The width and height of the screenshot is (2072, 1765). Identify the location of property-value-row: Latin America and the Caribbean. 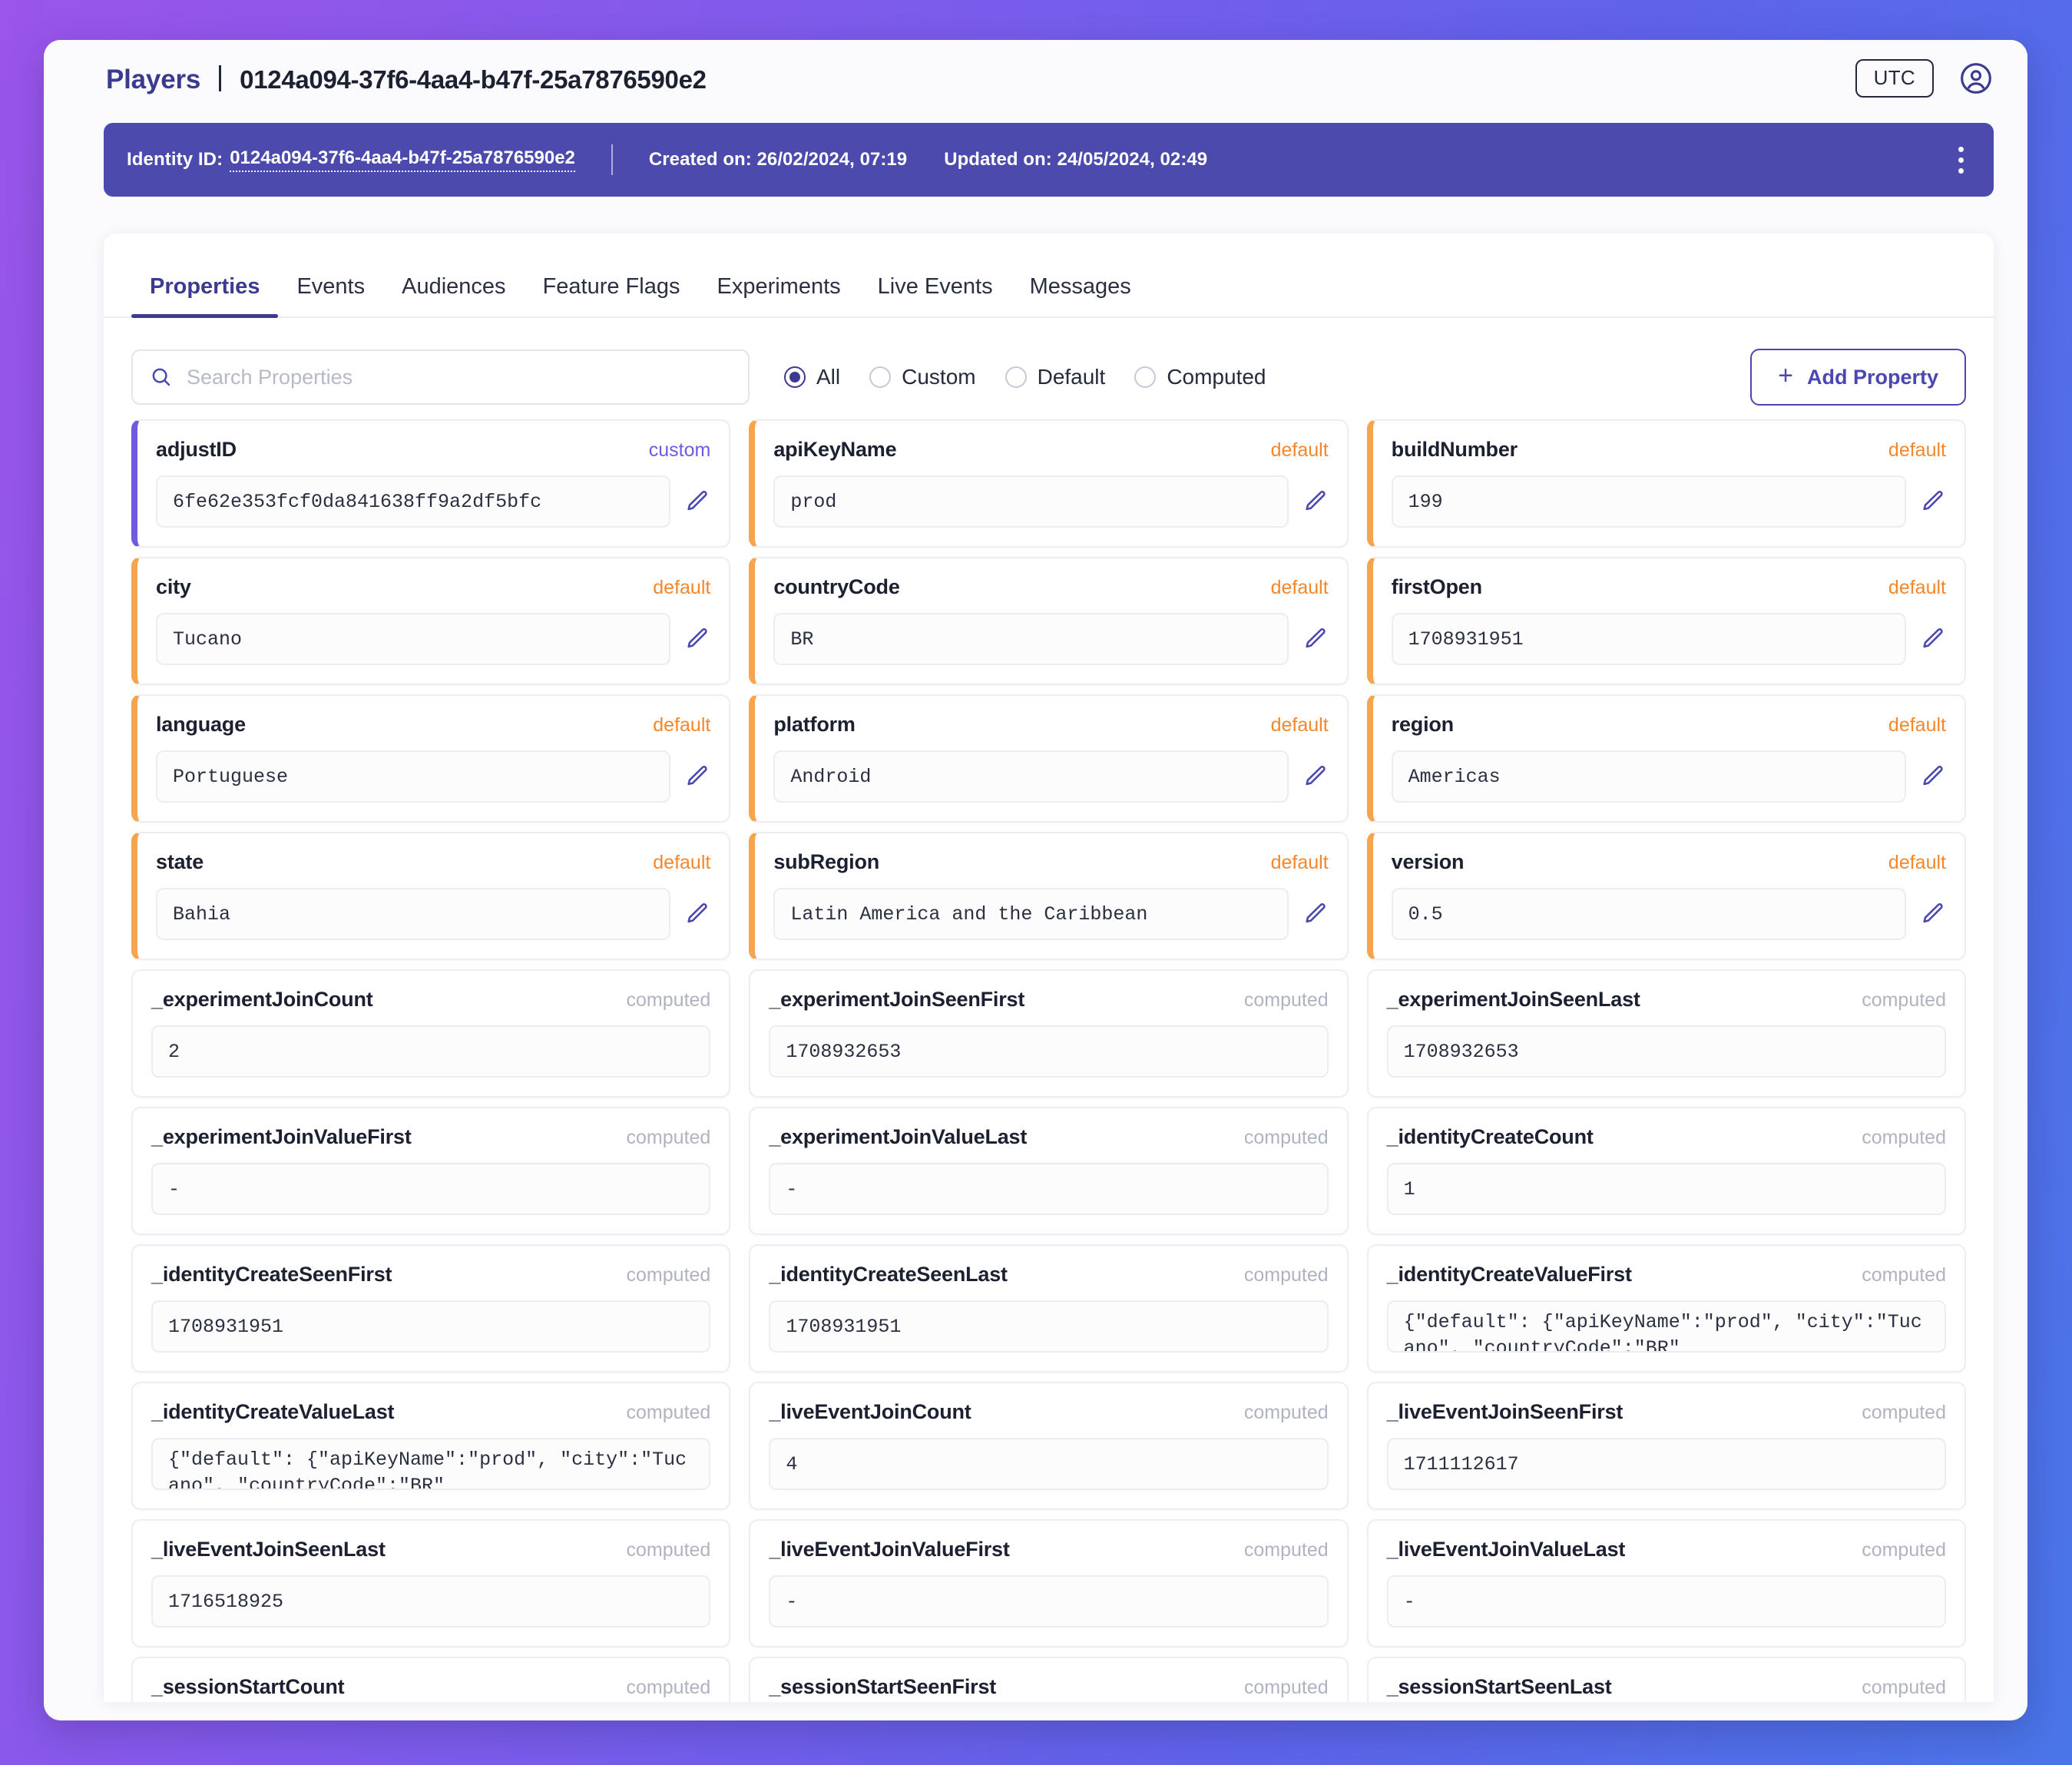
(1050, 914).